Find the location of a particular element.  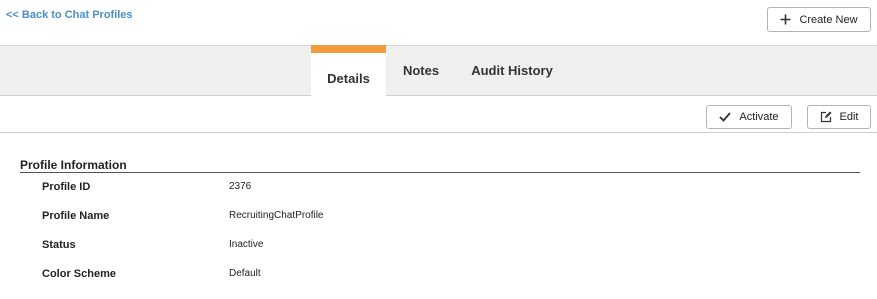

tab-notes: Notes is located at coordinates (421, 70).